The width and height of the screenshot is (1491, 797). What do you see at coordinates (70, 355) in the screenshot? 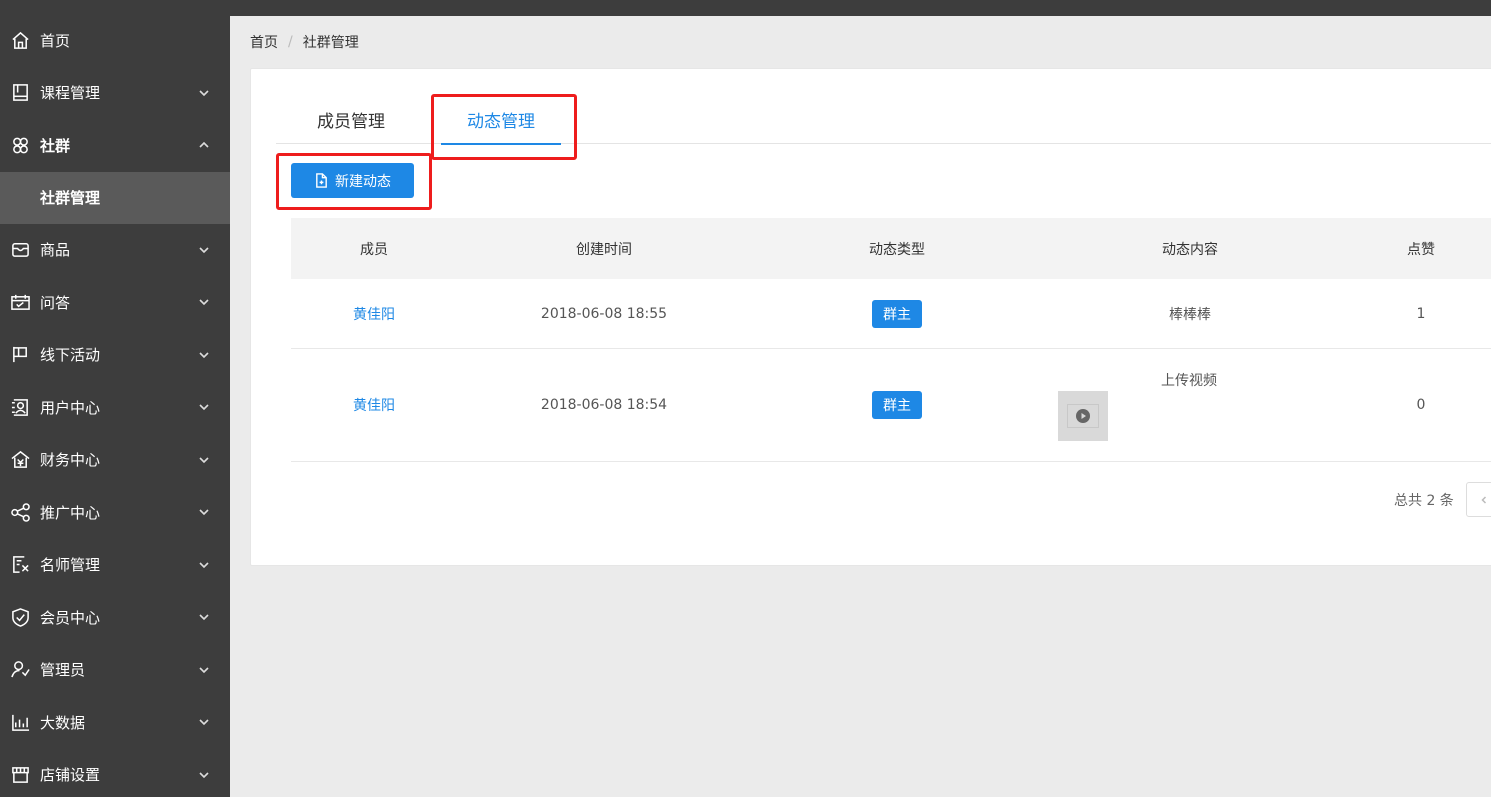
I see `sidebar-item-label: 线下活动` at bounding box center [70, 355].